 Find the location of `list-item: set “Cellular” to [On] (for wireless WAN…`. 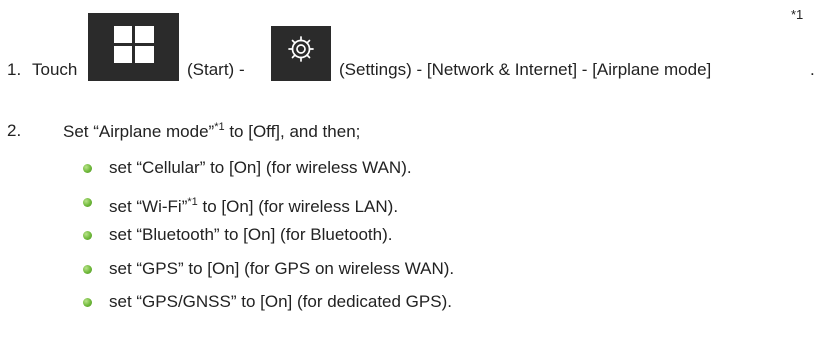

list-item: set “Cellular” to [On] (for wireless WAN… is located at coordinates (268, 175).